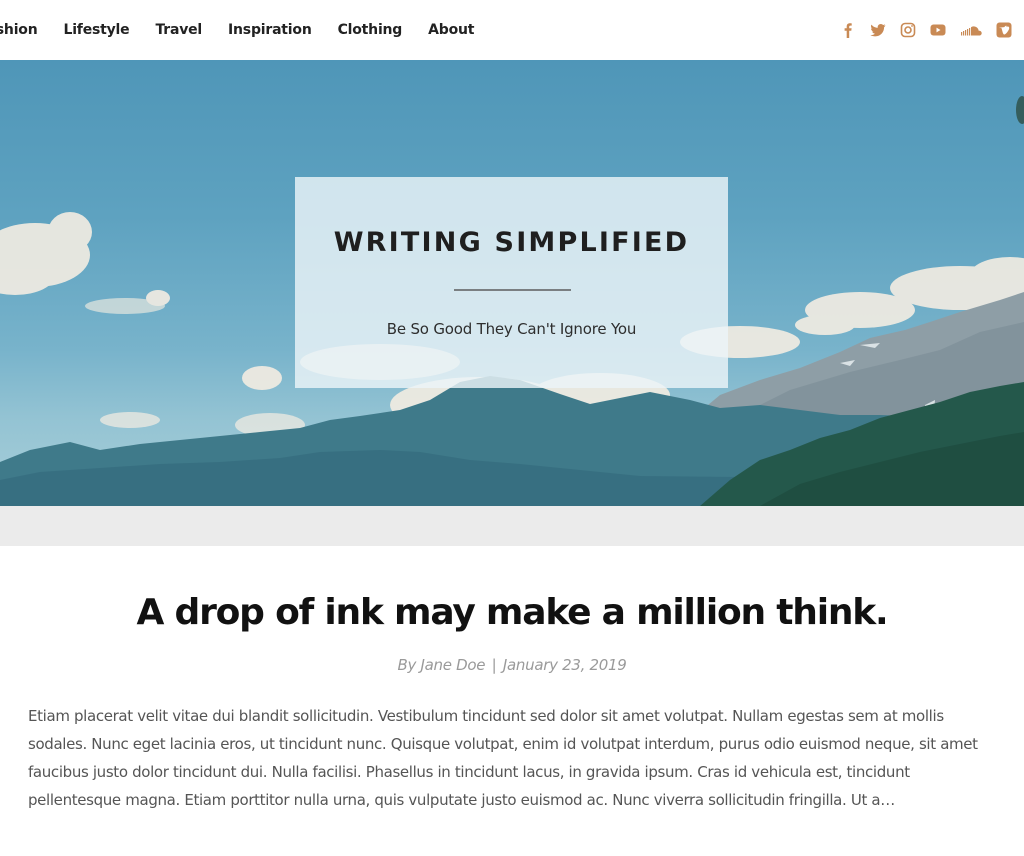 The width and height of the screenshot is (1024, 856). I want to click on twitter-icon, so click(878, 30).